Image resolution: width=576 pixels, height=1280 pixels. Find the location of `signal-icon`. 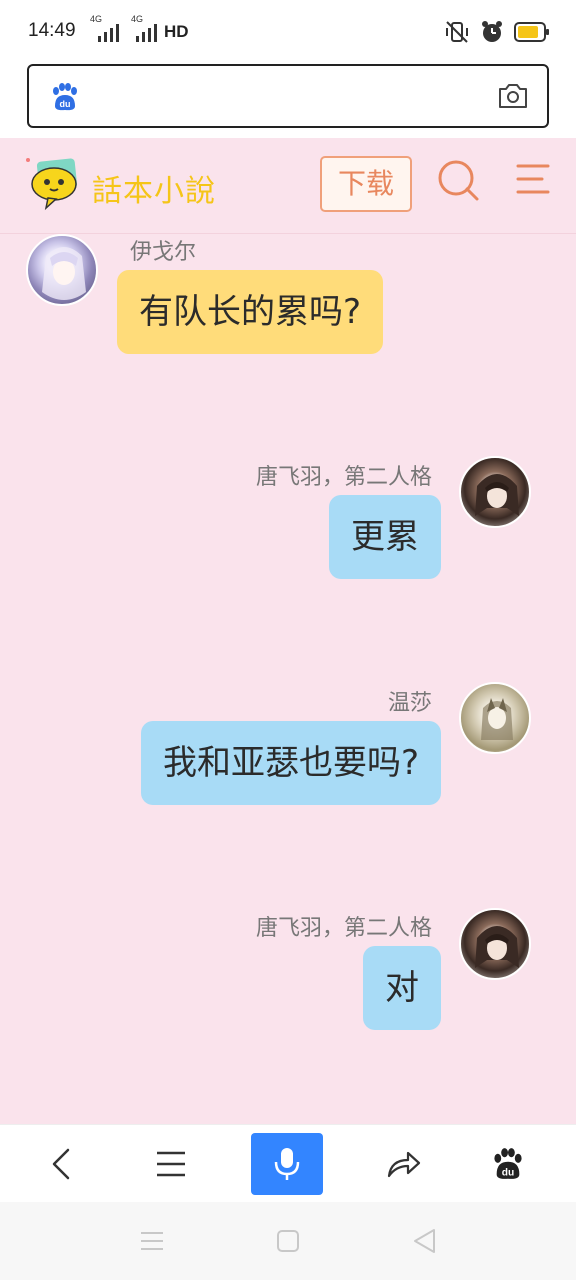

signal-icon is located at coordinates (108, 33).